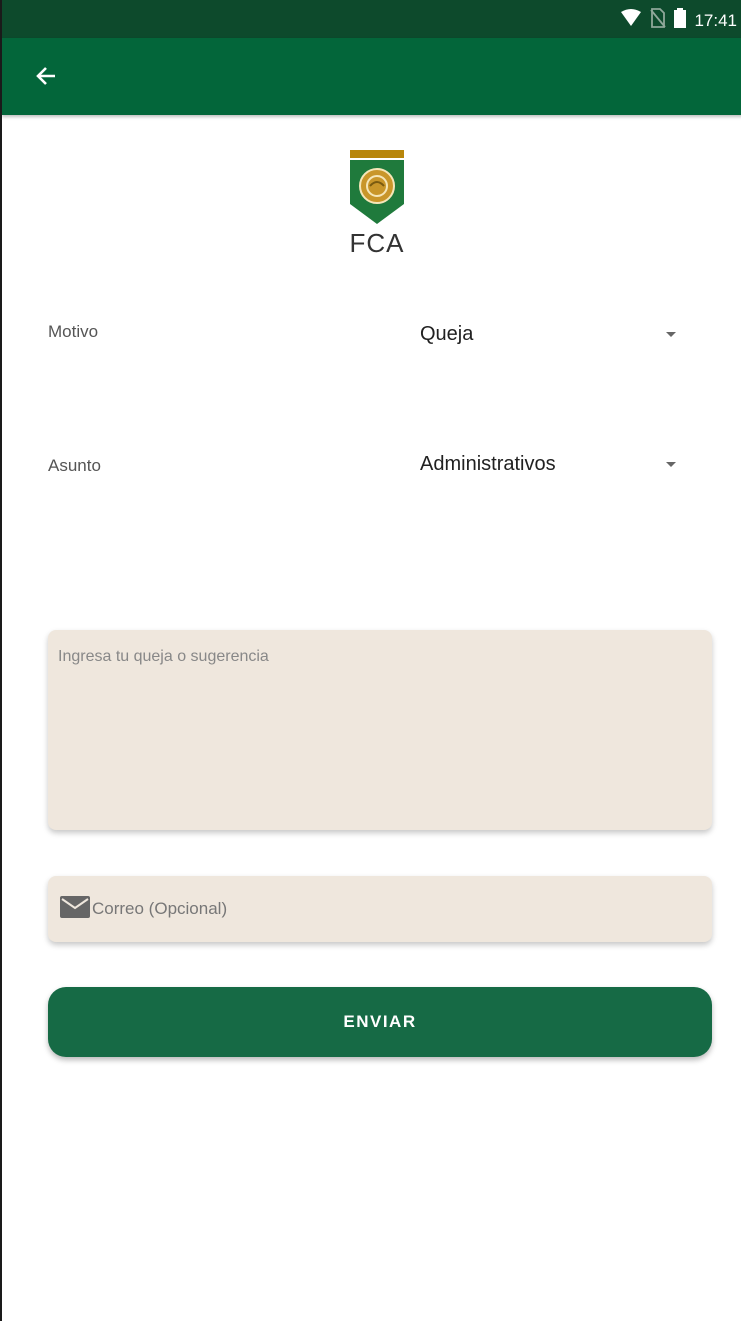  I want to click on app-bar, so click(371, 76).